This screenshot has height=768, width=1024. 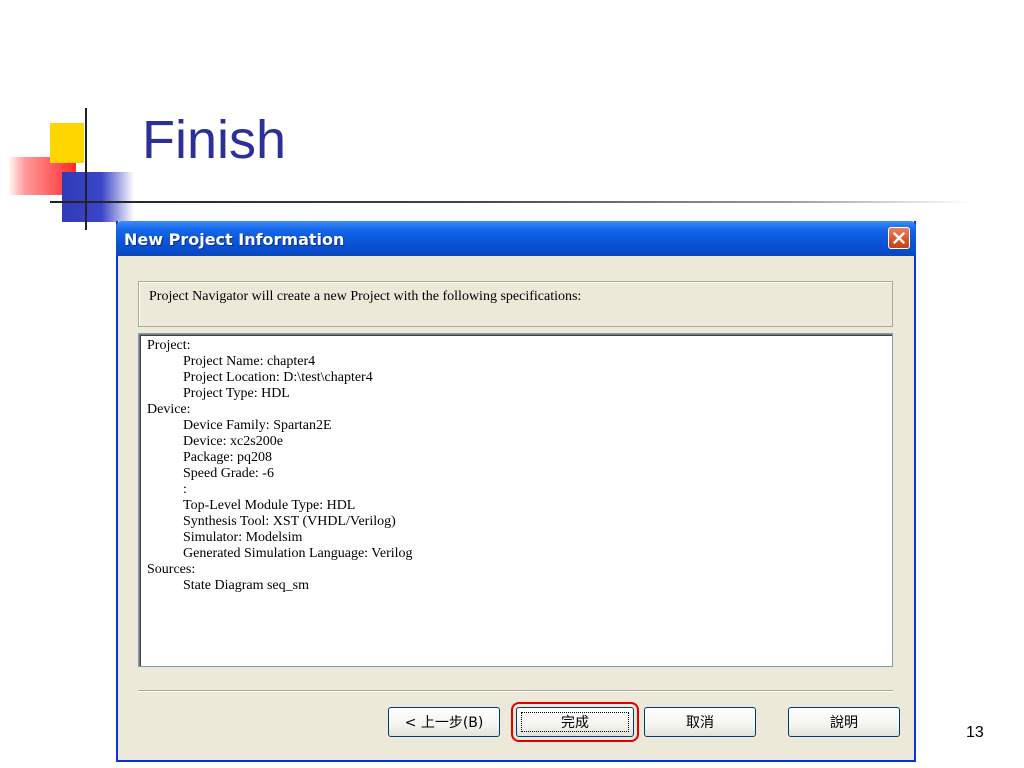 I want to click on spec-line: Project Name: chapter4, so click(x=249, y=361).